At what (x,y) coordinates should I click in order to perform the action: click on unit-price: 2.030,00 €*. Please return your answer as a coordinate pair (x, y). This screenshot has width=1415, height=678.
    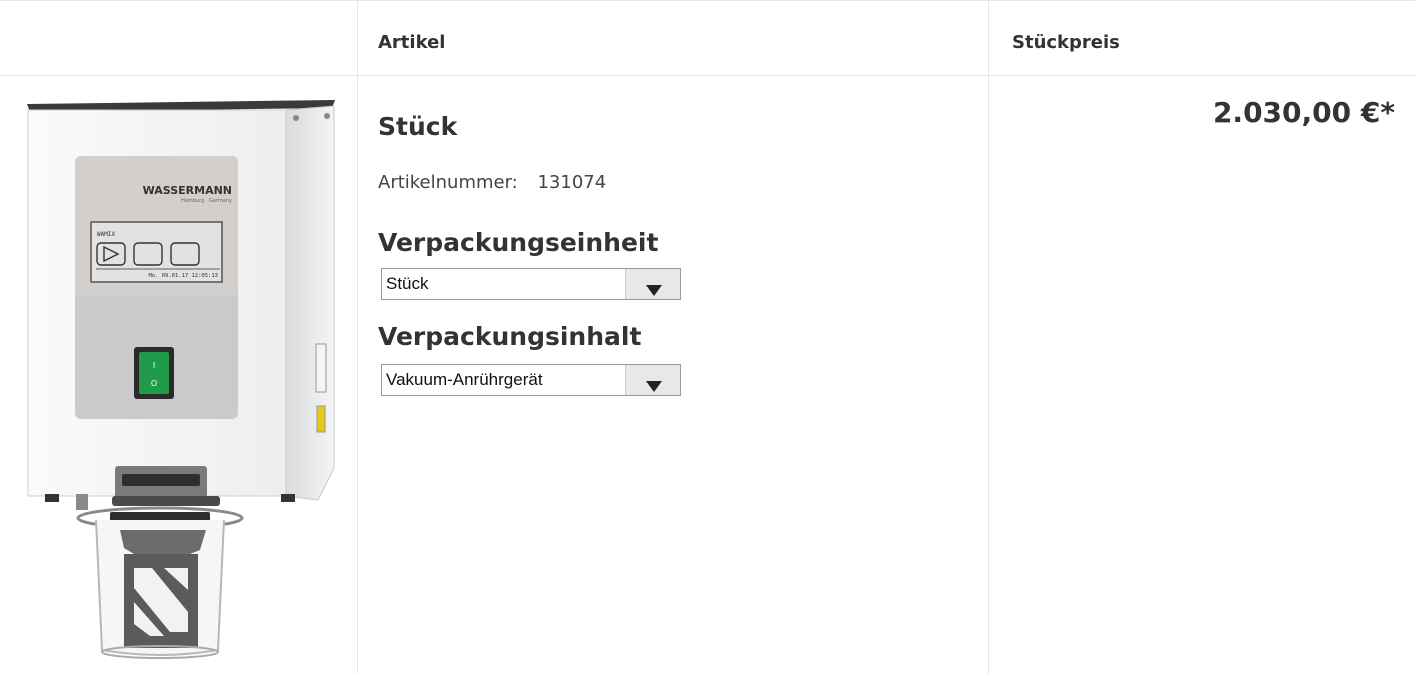
    Looking at the image, I should click on (1303, 112).